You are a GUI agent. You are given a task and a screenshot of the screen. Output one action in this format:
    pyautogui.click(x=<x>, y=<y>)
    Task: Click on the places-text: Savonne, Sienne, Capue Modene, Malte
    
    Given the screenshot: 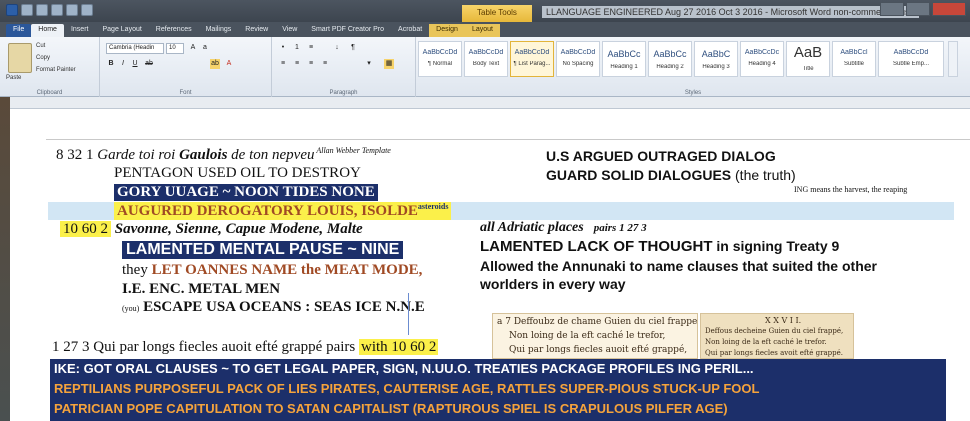 What is the action you would take?
    pyautogui.click(x=237, y=229)
    